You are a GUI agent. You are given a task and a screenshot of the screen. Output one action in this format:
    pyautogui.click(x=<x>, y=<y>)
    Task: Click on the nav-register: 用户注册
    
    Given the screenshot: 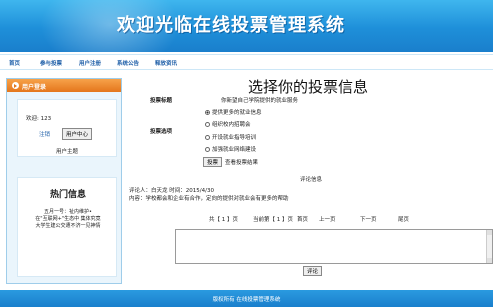 What is the action you would take?
    pyautogui.click(x=90, y=63)
    